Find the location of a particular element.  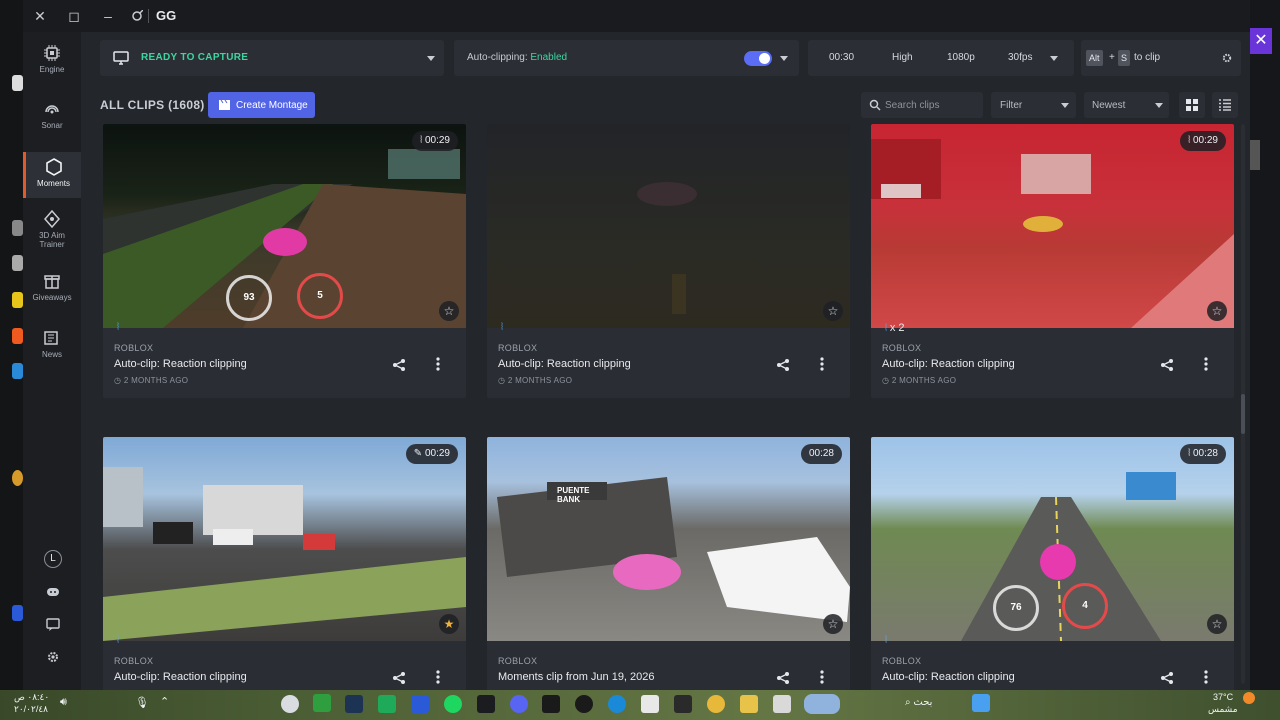

sidebar-item-sonar: Sonar is located at coordinates (52, 115).